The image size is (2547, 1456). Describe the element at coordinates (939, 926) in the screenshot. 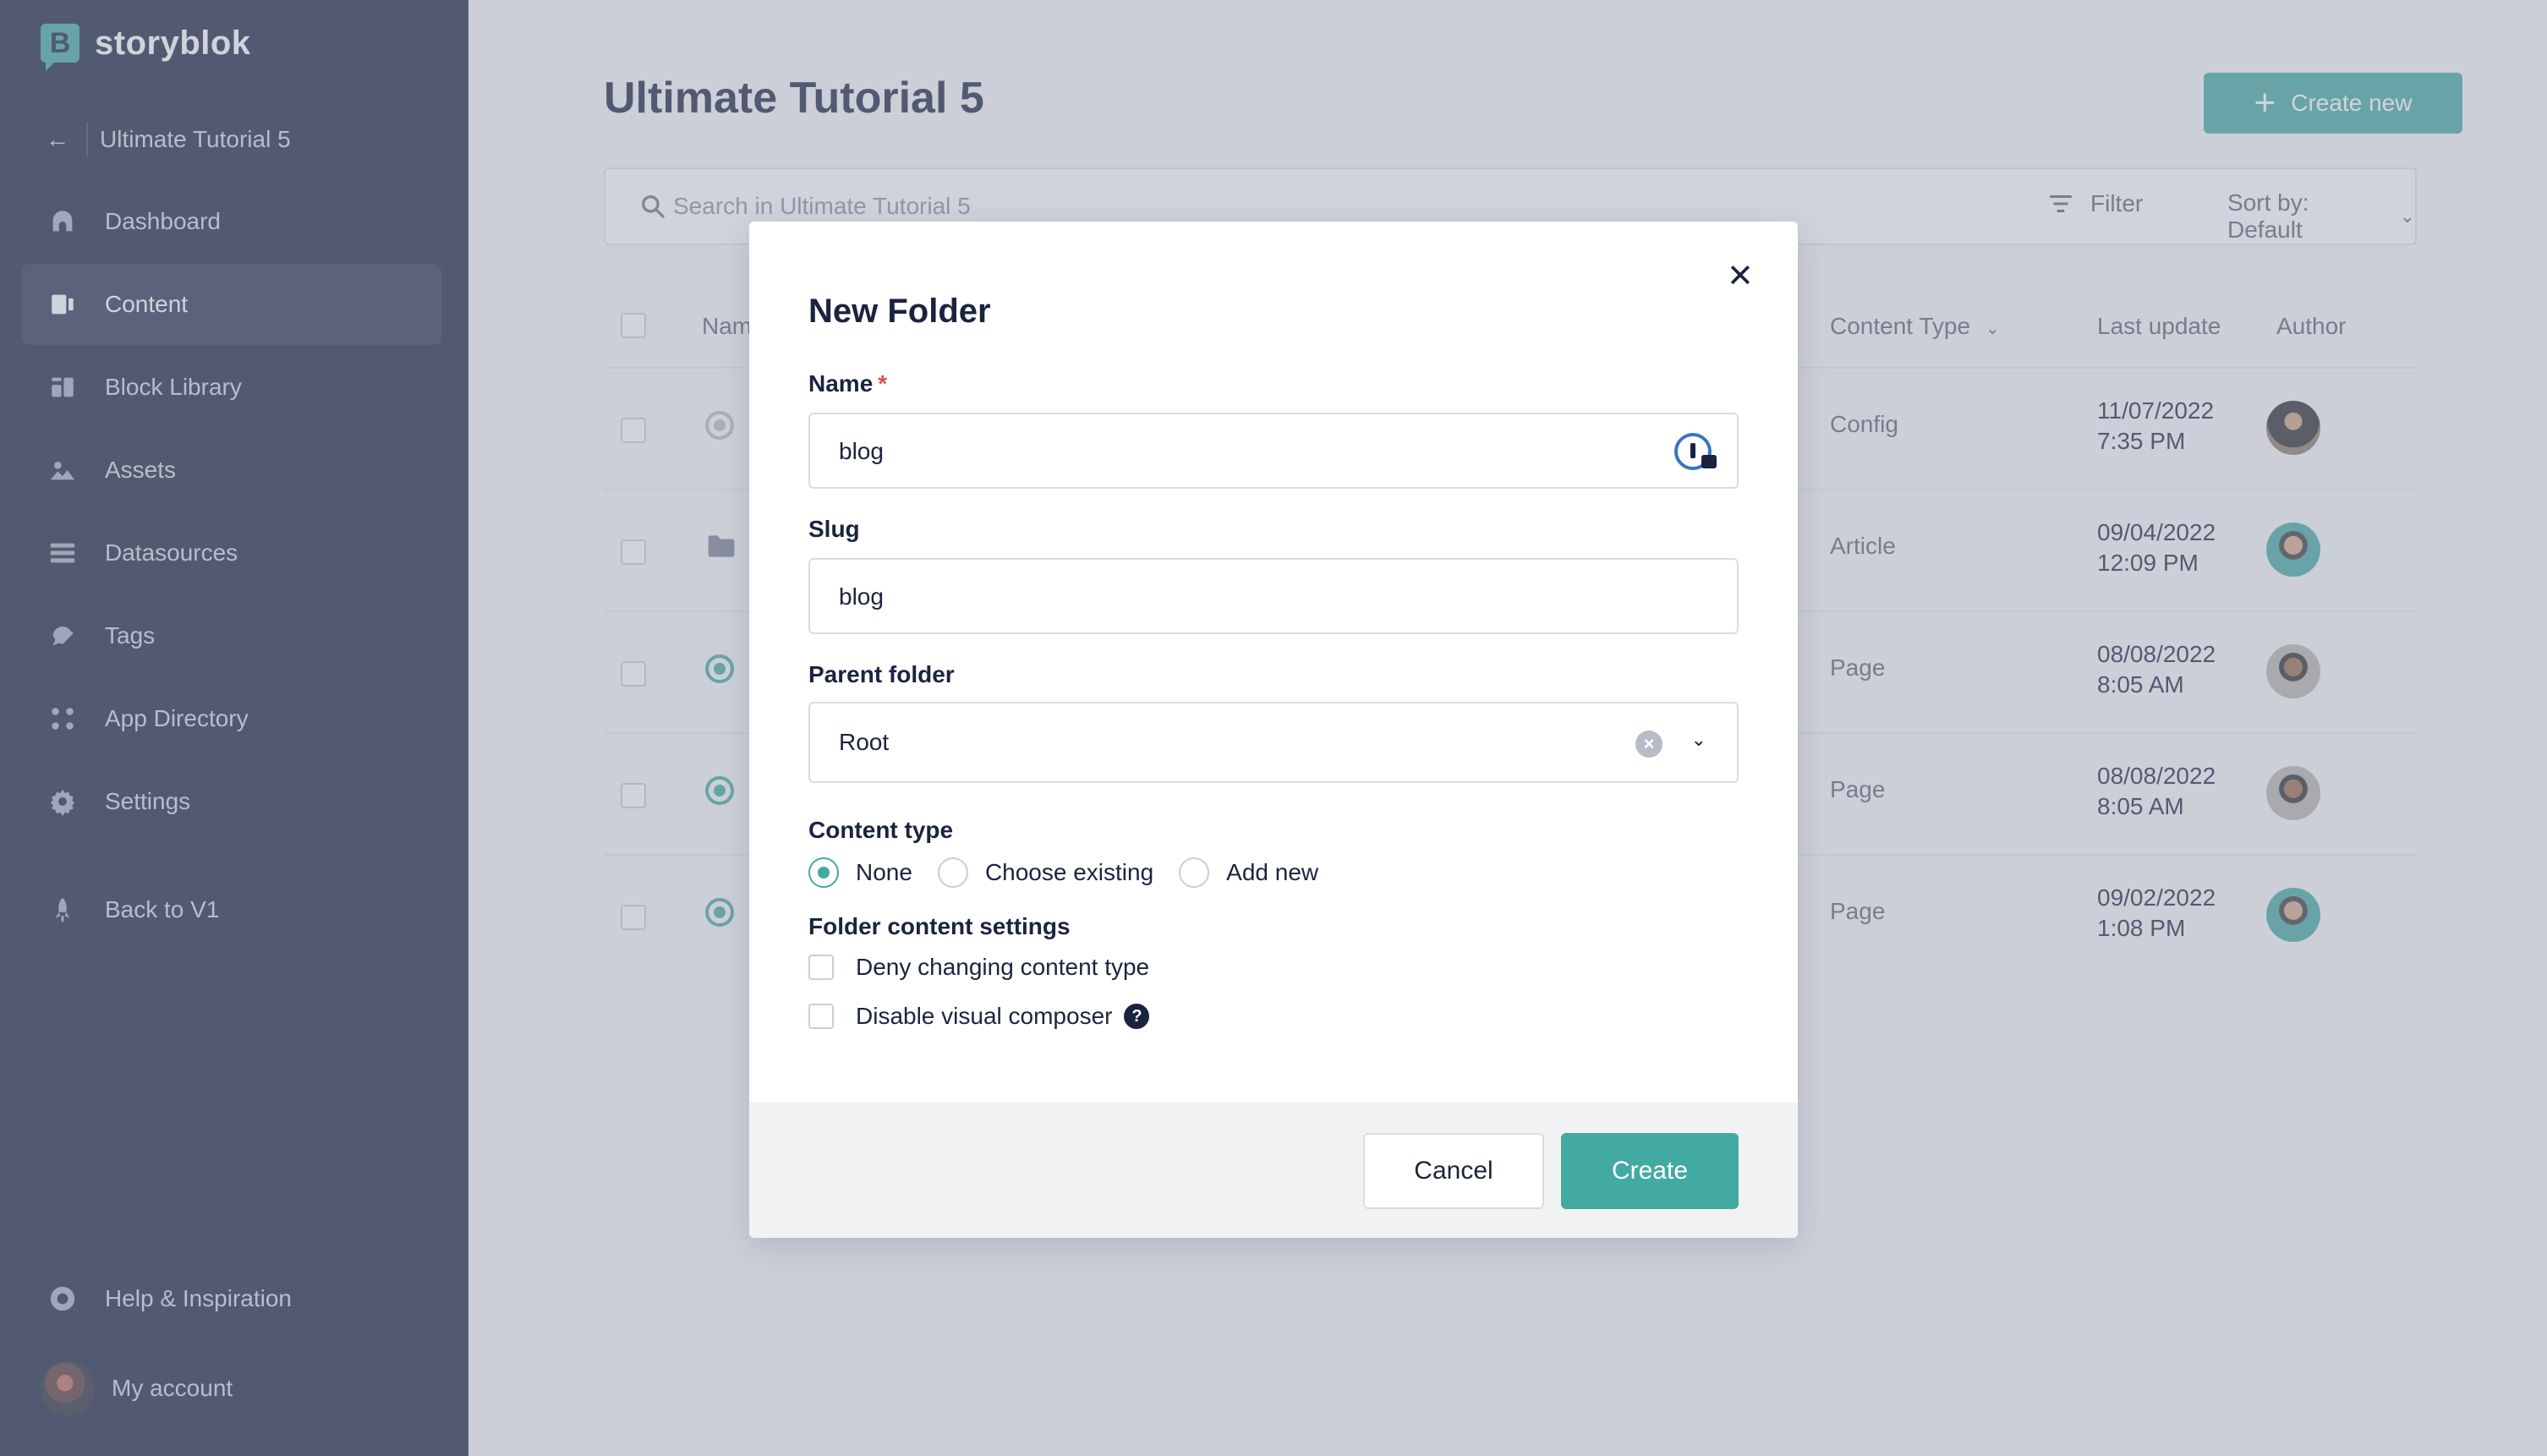

I see `folder-settings-label: Folder content settings` at that location.